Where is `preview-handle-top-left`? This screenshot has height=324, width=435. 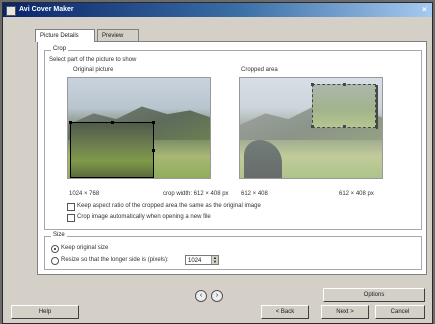
preview-handle-top-left is located at coordinates (312, 84).